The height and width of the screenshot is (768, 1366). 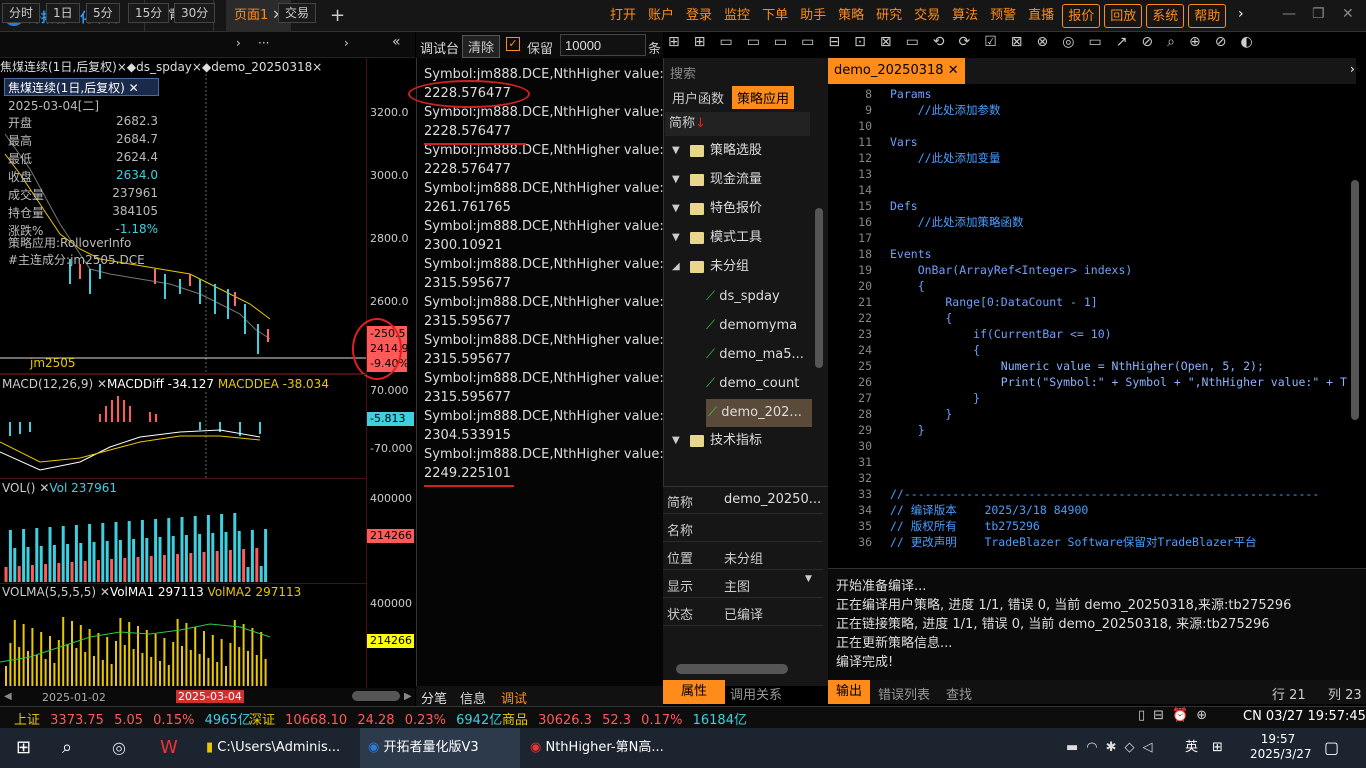 I want to click on tab-call-relations: 调用关系, so click(x=756, y=693).